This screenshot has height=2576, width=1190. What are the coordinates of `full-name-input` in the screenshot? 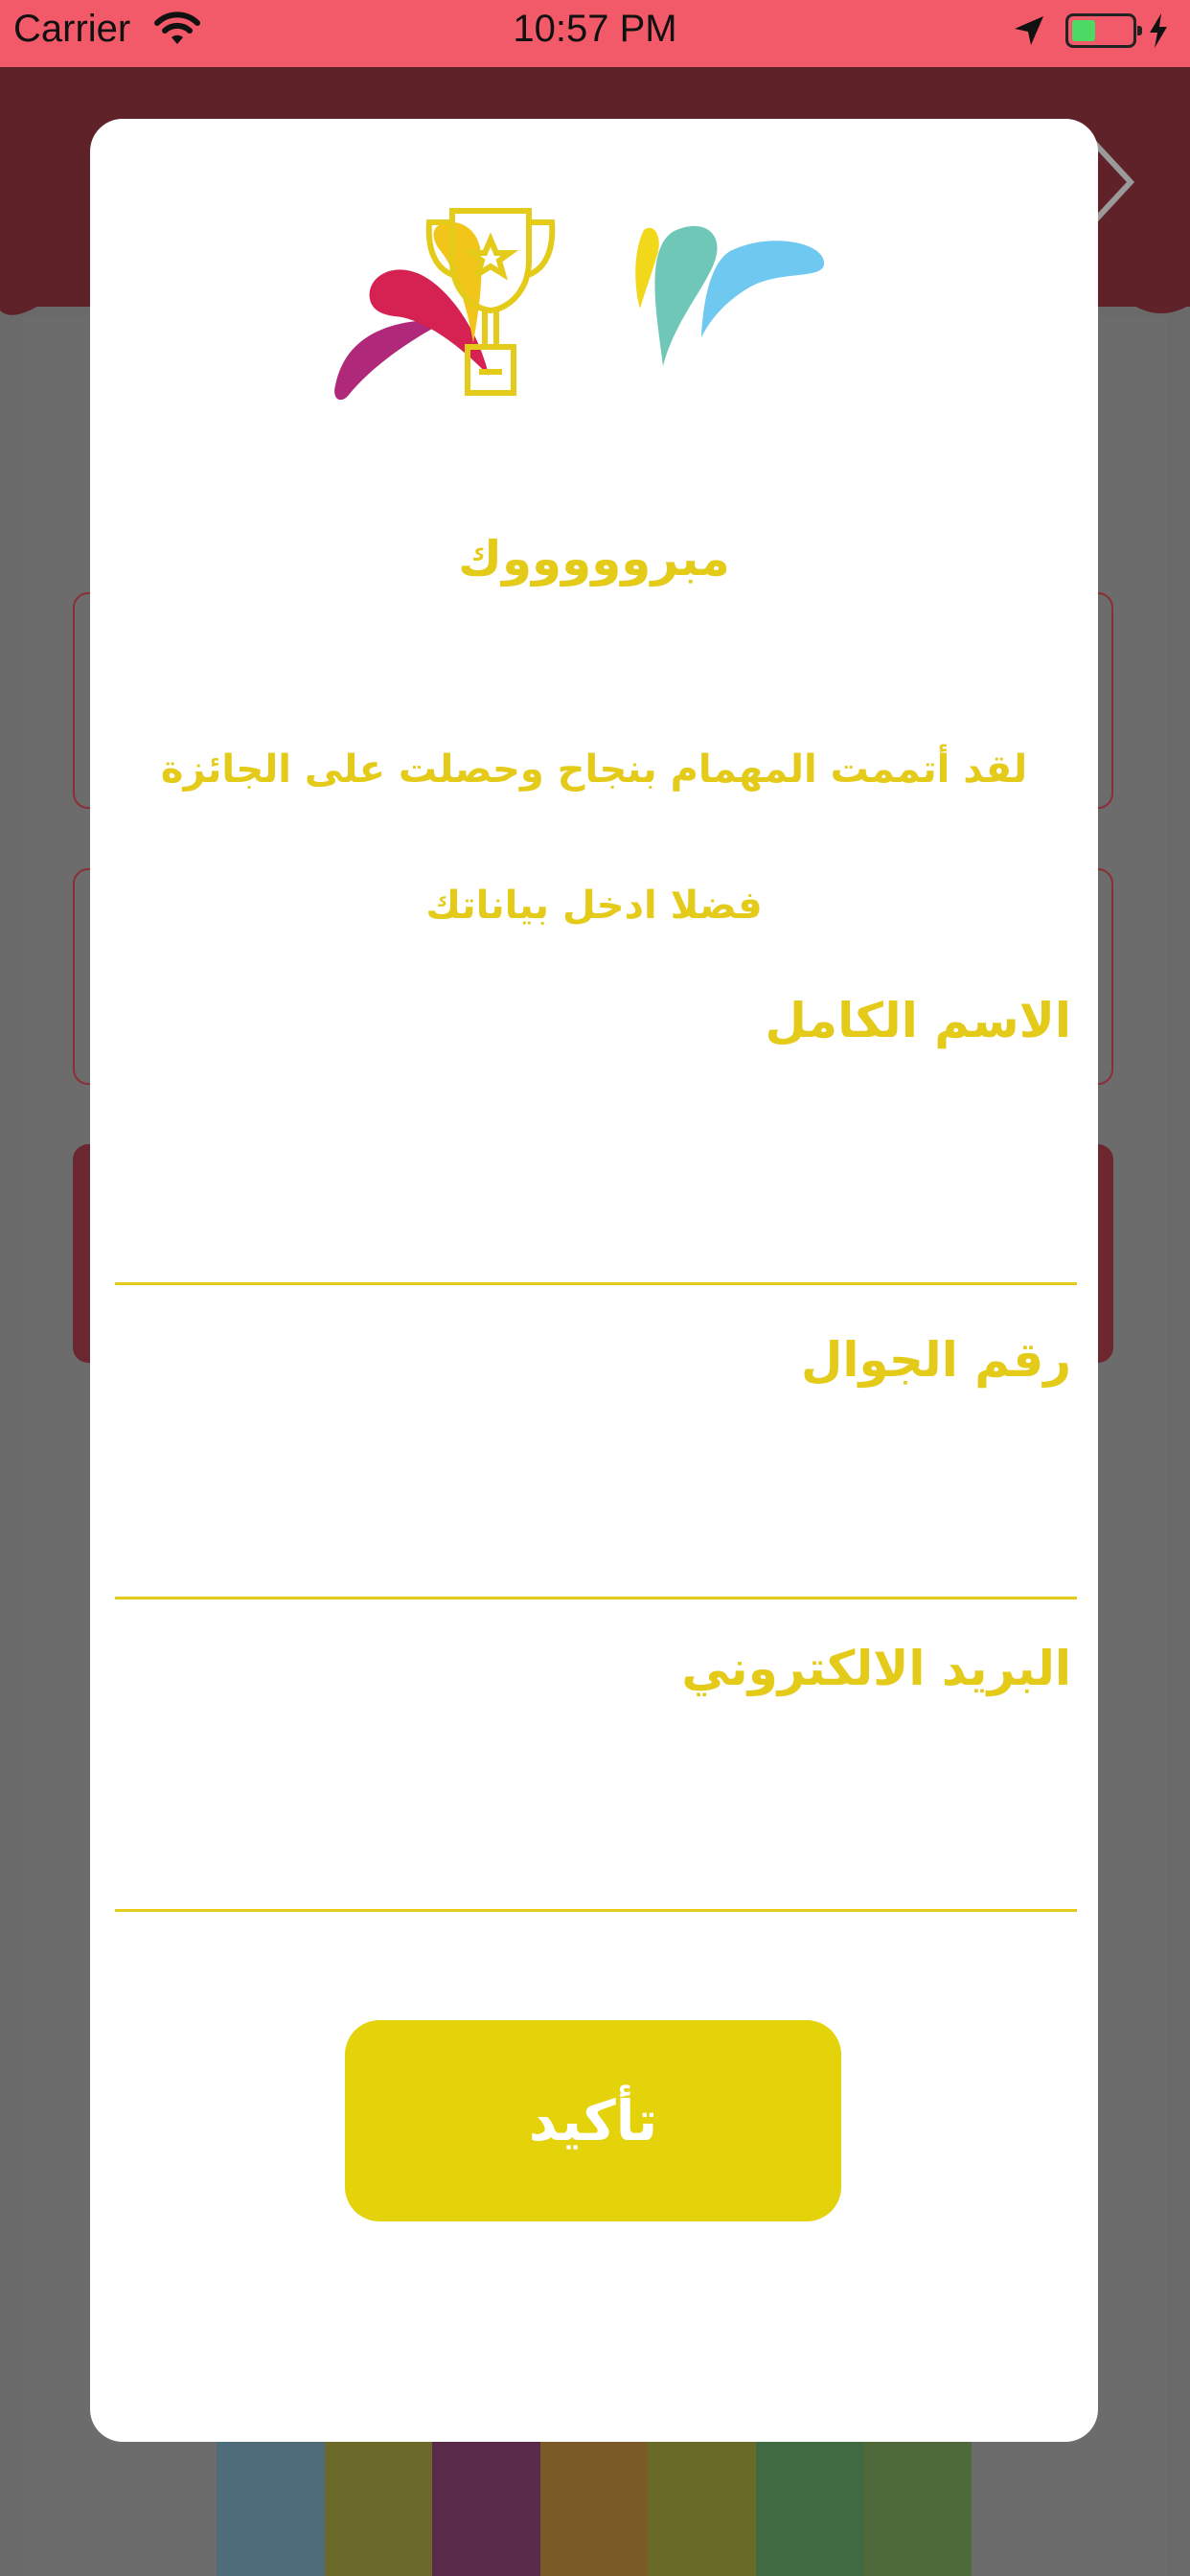 It's located at (596, 1244).